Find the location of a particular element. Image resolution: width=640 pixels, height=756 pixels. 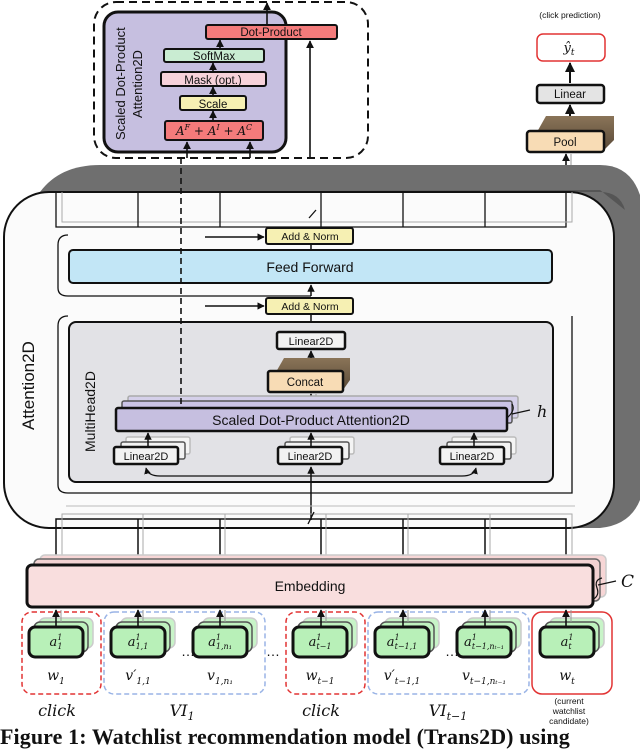

inset-title-line1: Scaled Dot-Product is located at coordinates (120, 83).